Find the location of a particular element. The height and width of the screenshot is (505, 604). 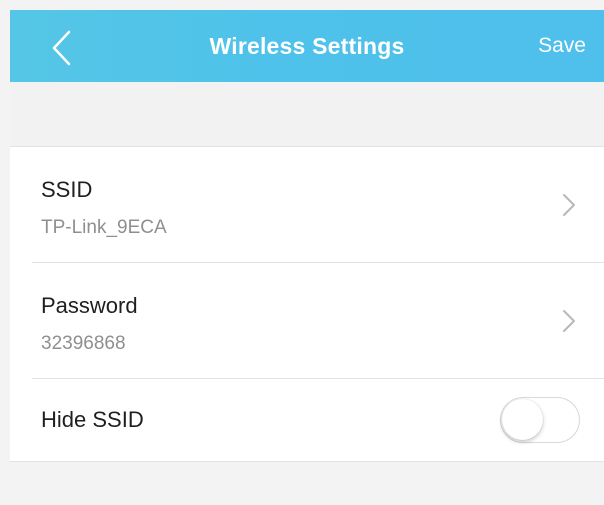

hide-ssid-label: Hide SSID is located at coordinates (92, 419).